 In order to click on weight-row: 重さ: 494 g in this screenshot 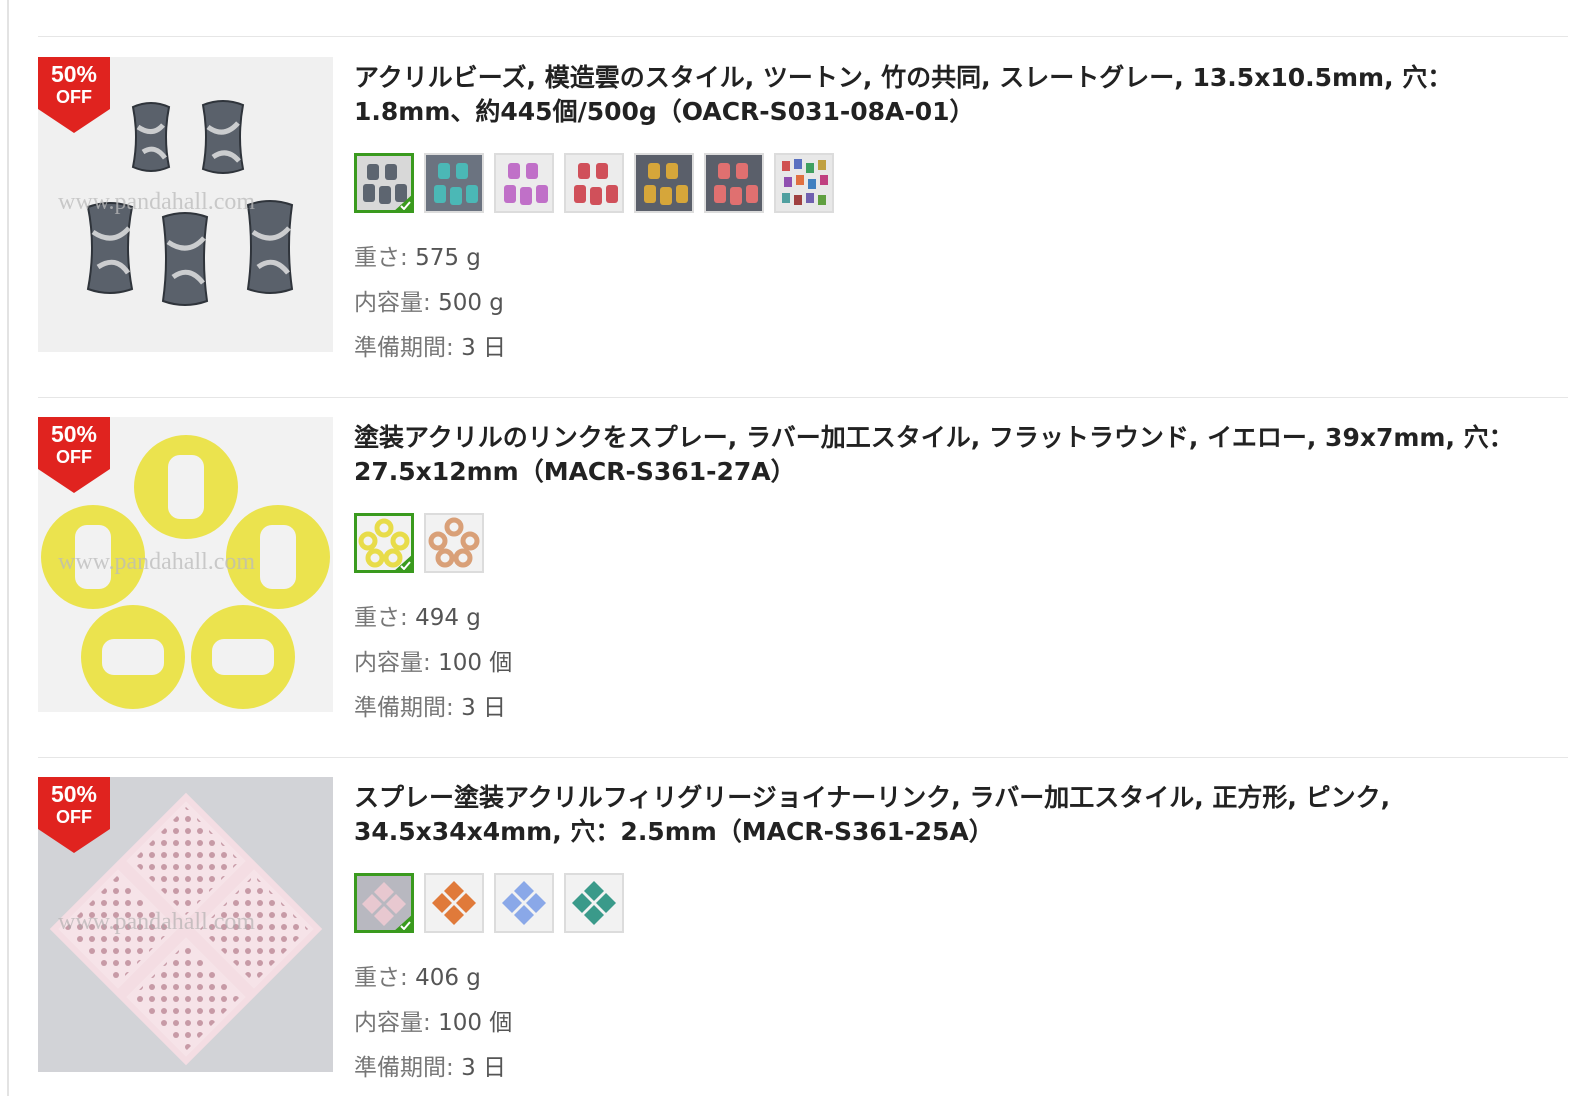, I will do `click(417, 618)`.